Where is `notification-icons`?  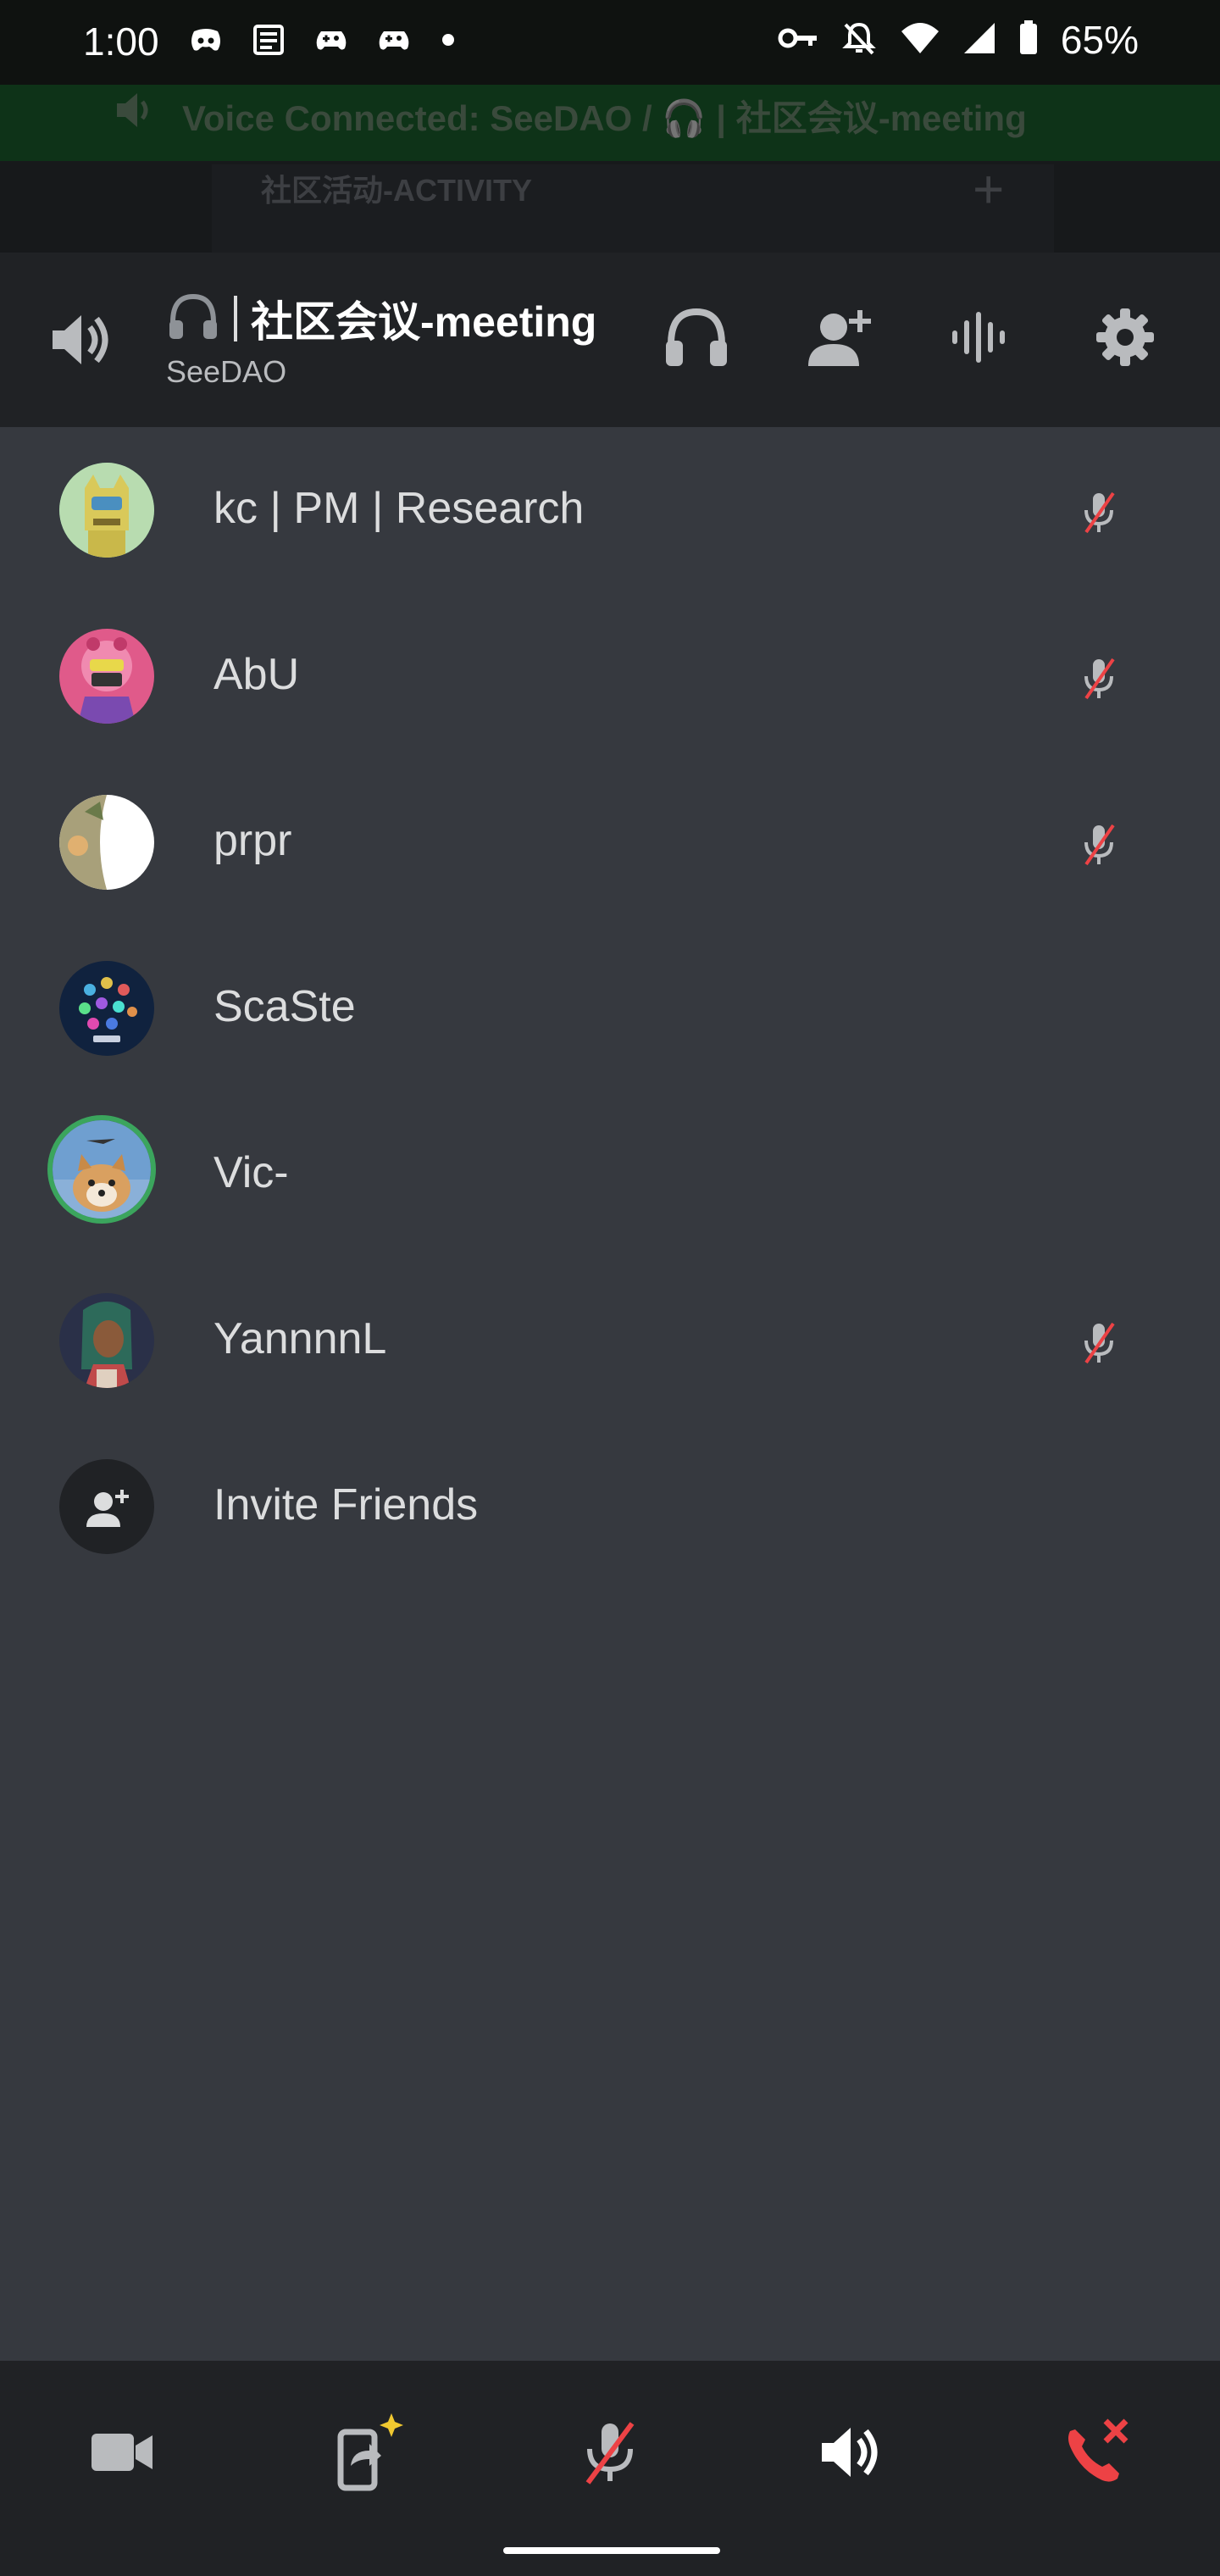 notification-icons is located at coordinates (320, 39).